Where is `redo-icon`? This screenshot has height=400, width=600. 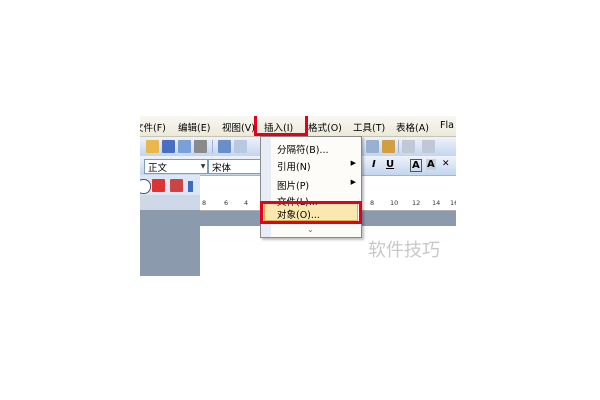
redo-icon is located at coordinates (428, 146).